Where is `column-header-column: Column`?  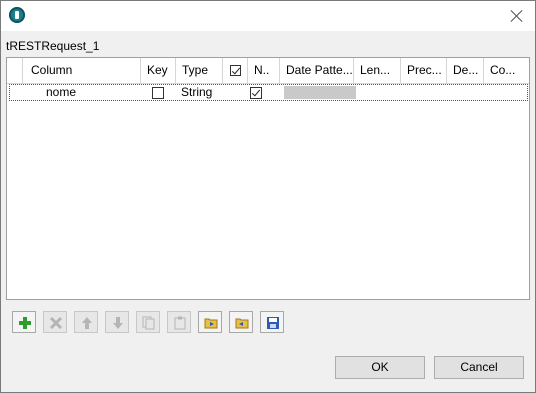
column-header-column: Column is located at coordinates (82, 70).